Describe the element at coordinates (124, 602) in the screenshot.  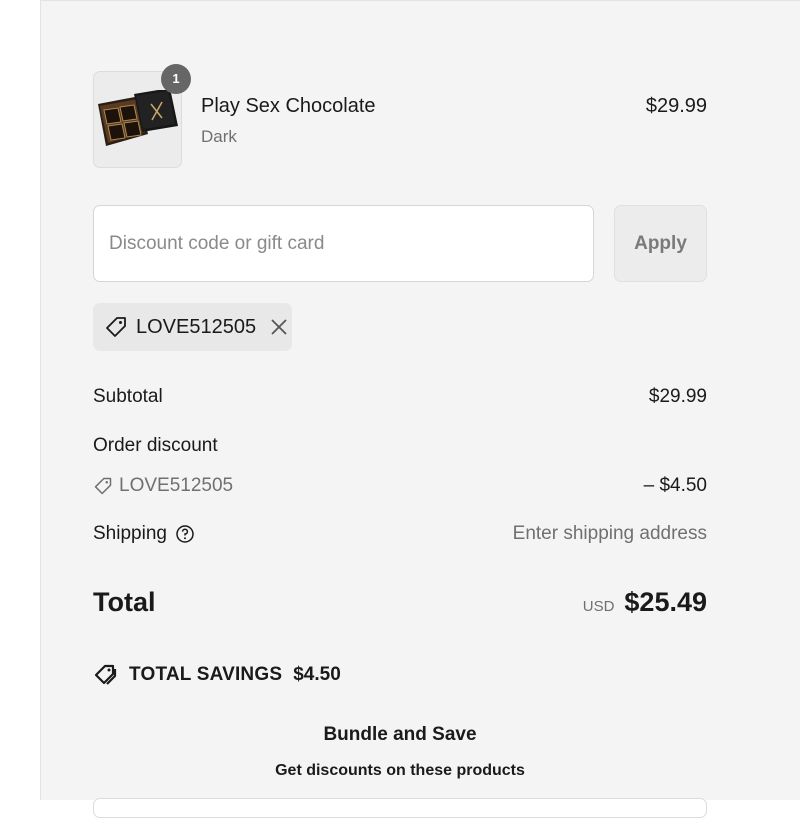
I see `total-label: Total` at that location.